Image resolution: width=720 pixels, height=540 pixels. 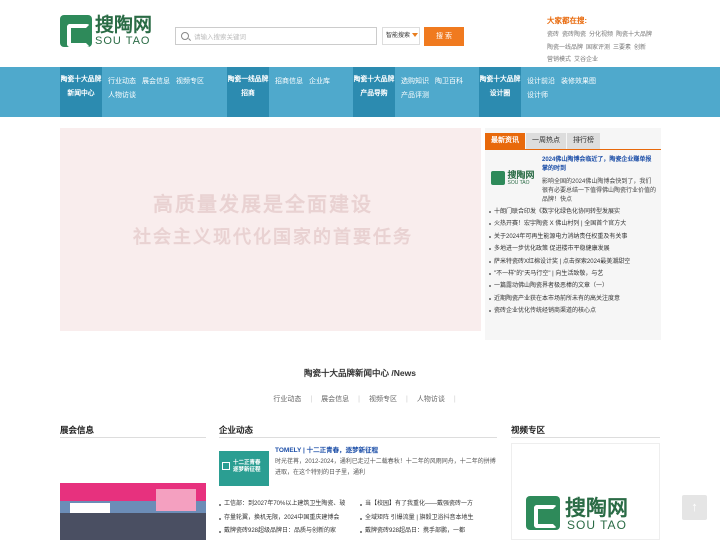 What do you see at coordinates (287, 399) in the screenshot?
I see `subnav-item: 行业动态` at bounding box center [287, 399].